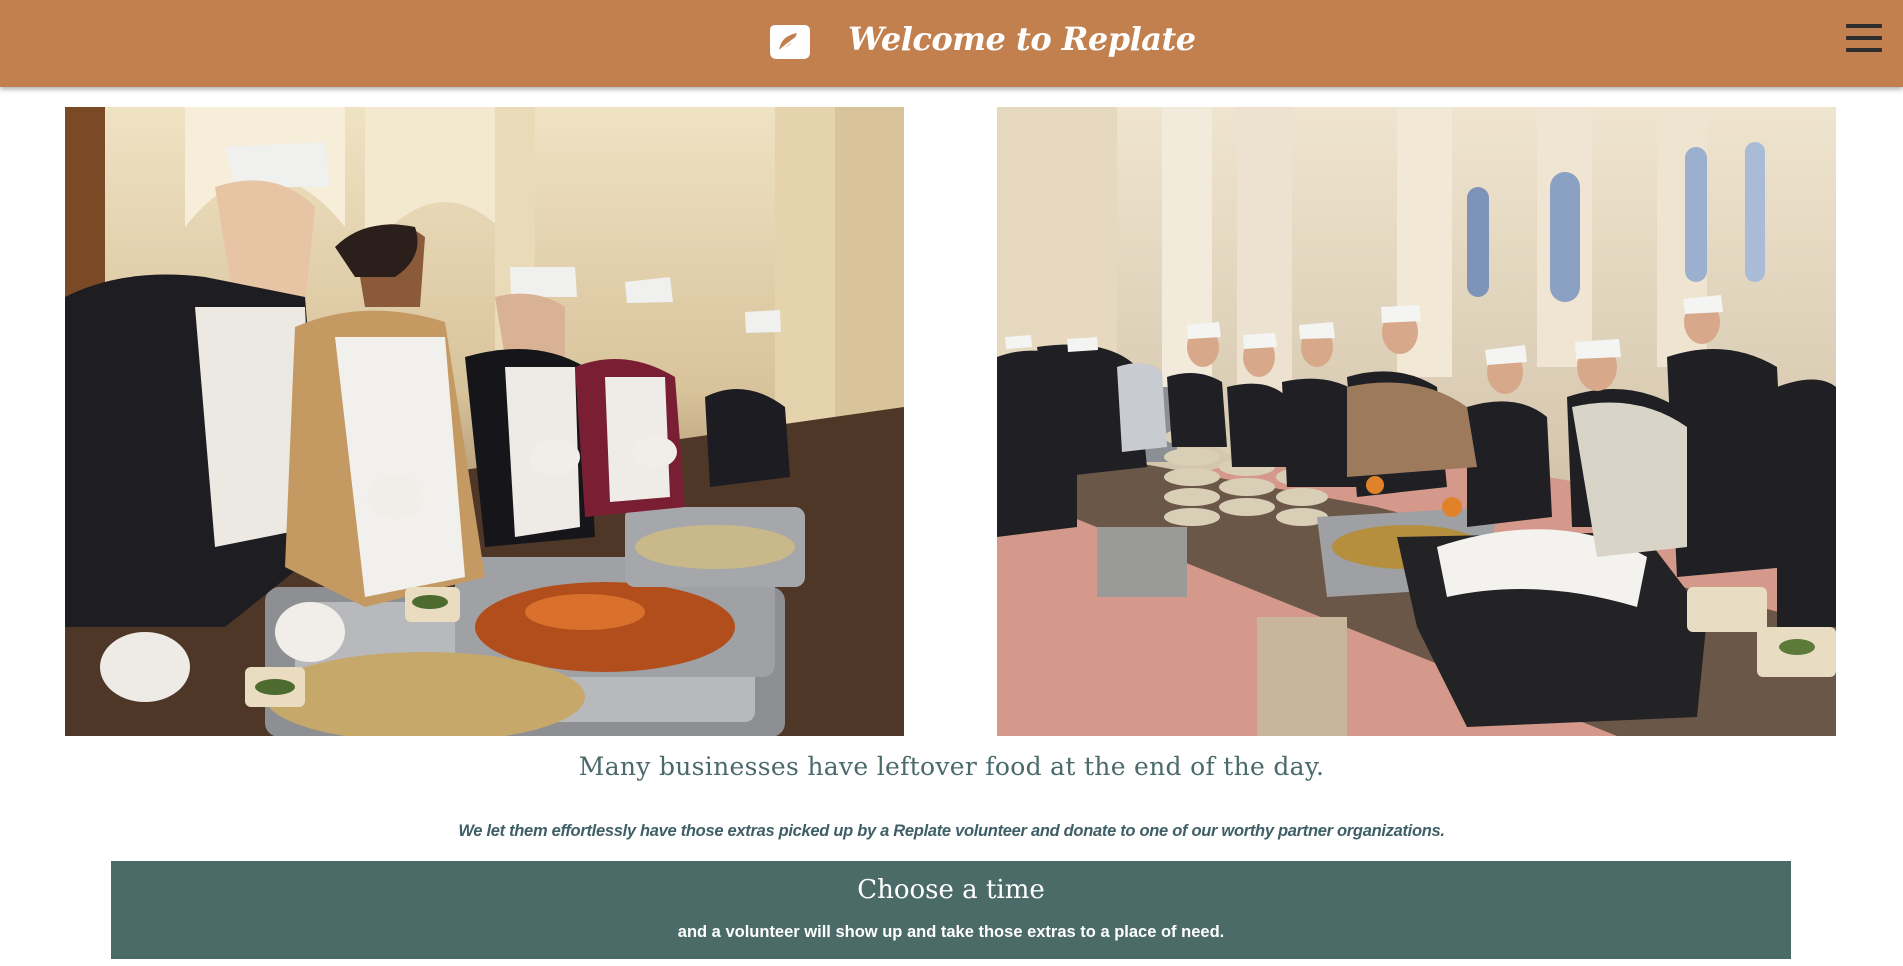 The image size is (1903, 966). What do you see at coordinates (789, 42) in the screenshot?
I see `replate-leaf-logo-icon` at bounding box center [789, 42].